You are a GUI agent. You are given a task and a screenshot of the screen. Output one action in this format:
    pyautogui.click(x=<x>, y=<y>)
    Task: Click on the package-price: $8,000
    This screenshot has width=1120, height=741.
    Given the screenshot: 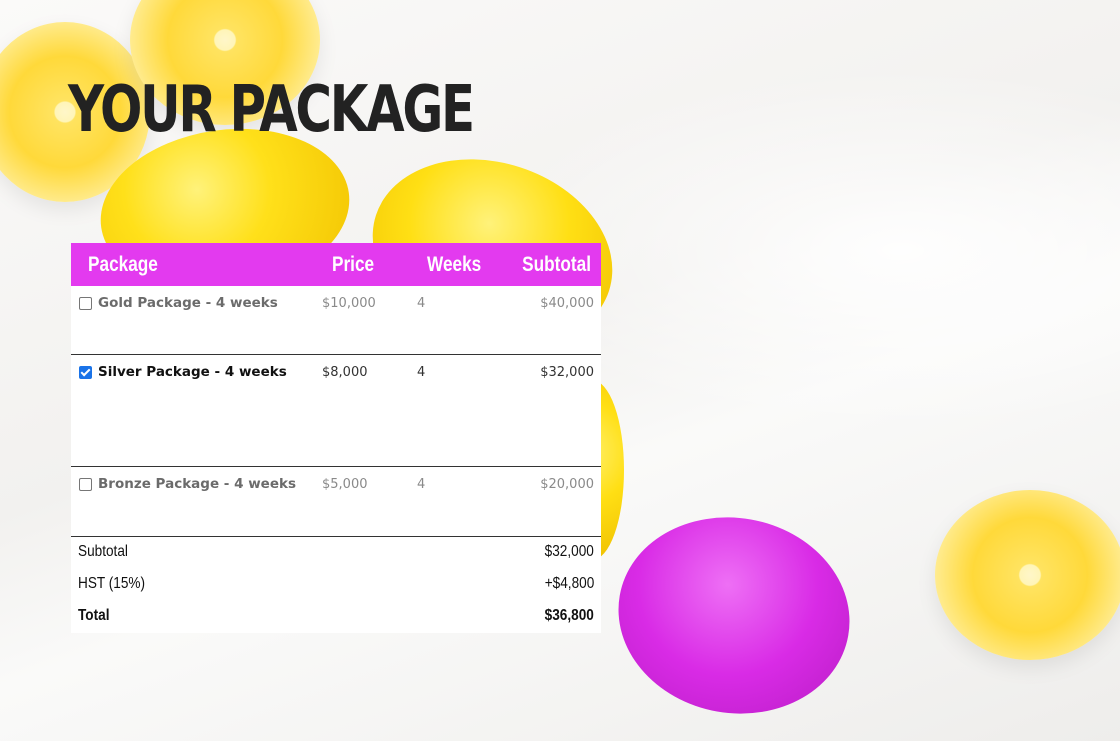 What is the action you would take?
    pyautogui.click(x=345, y=372)
    